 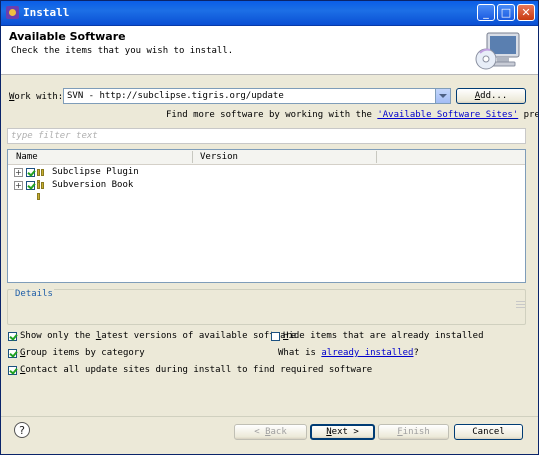 I want to click on contact-sites-checkbox, so click(x=12, y=370).